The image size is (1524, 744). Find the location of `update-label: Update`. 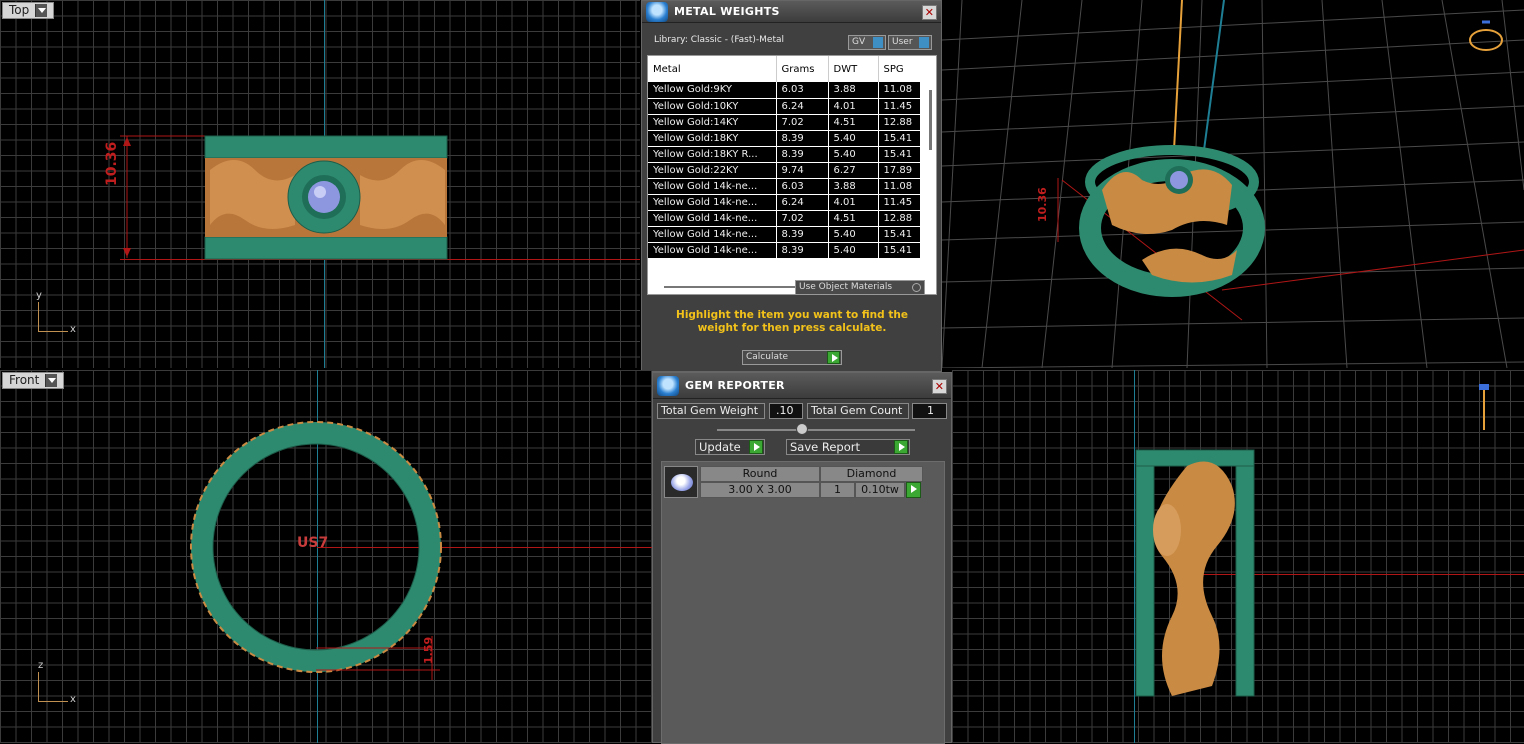

update-label: Update is located at coordinates (720, 447).